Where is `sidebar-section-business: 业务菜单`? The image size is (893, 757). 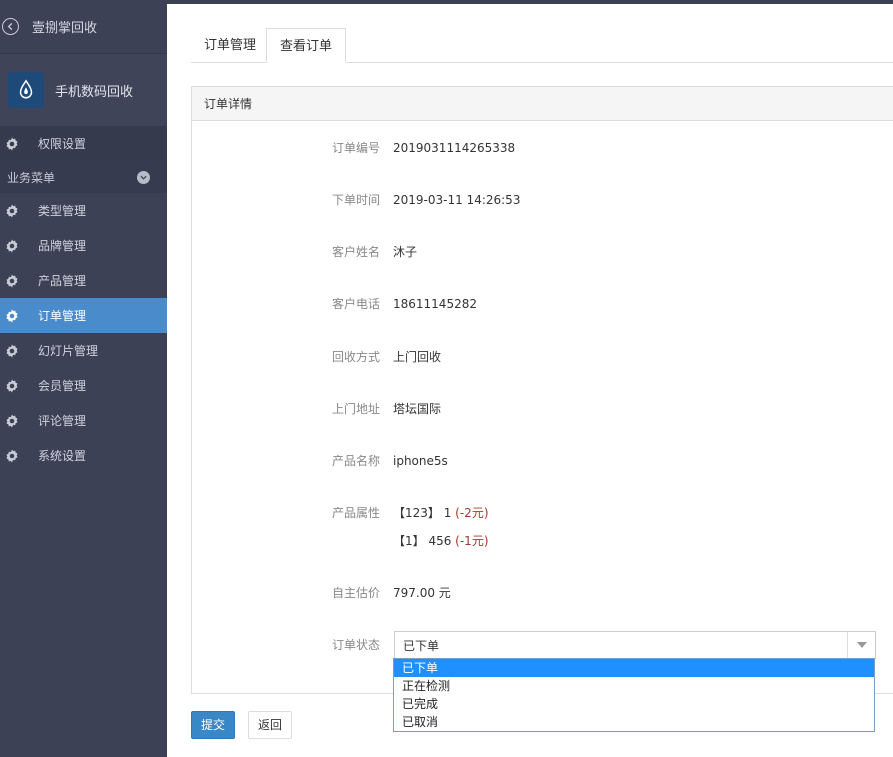 sidebar-section-business: 业务菜单 is located at coordinates (83, 177).